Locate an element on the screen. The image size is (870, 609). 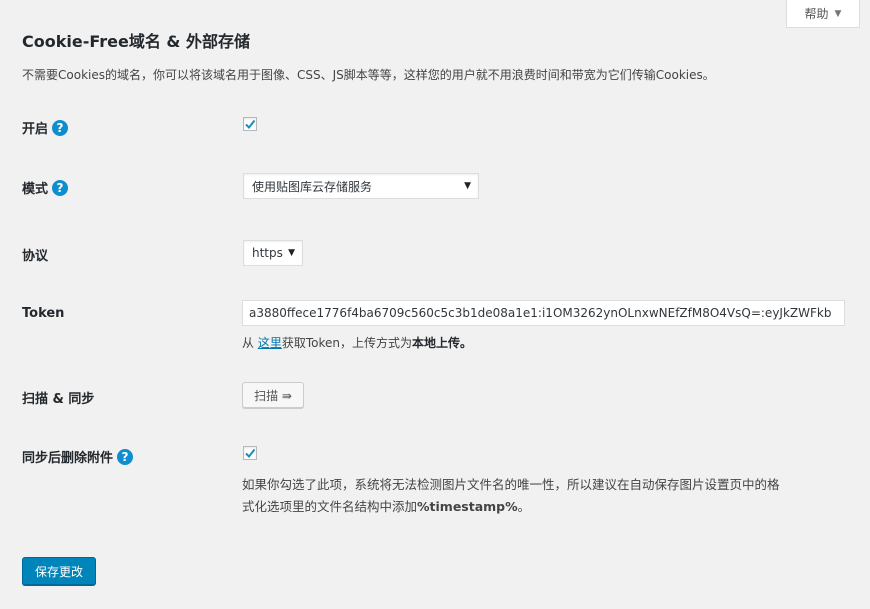
token-note: 从 这里获取Token，上传方式为本地上传。 is located at coordinates (357, 342).